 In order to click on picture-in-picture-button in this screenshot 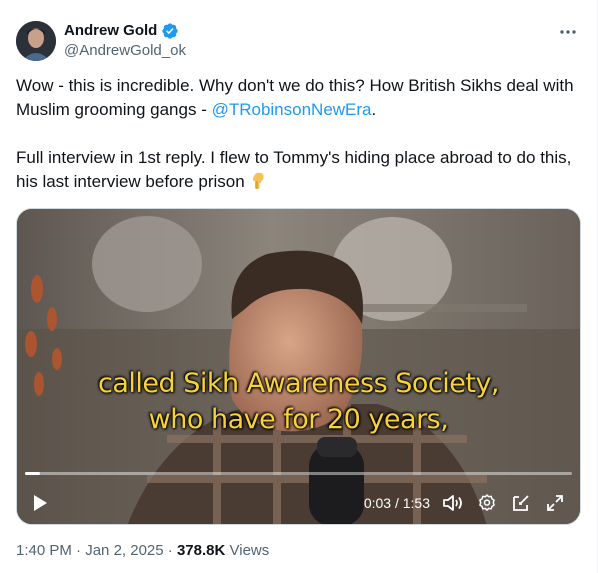, I will do `click(521, 503)`.